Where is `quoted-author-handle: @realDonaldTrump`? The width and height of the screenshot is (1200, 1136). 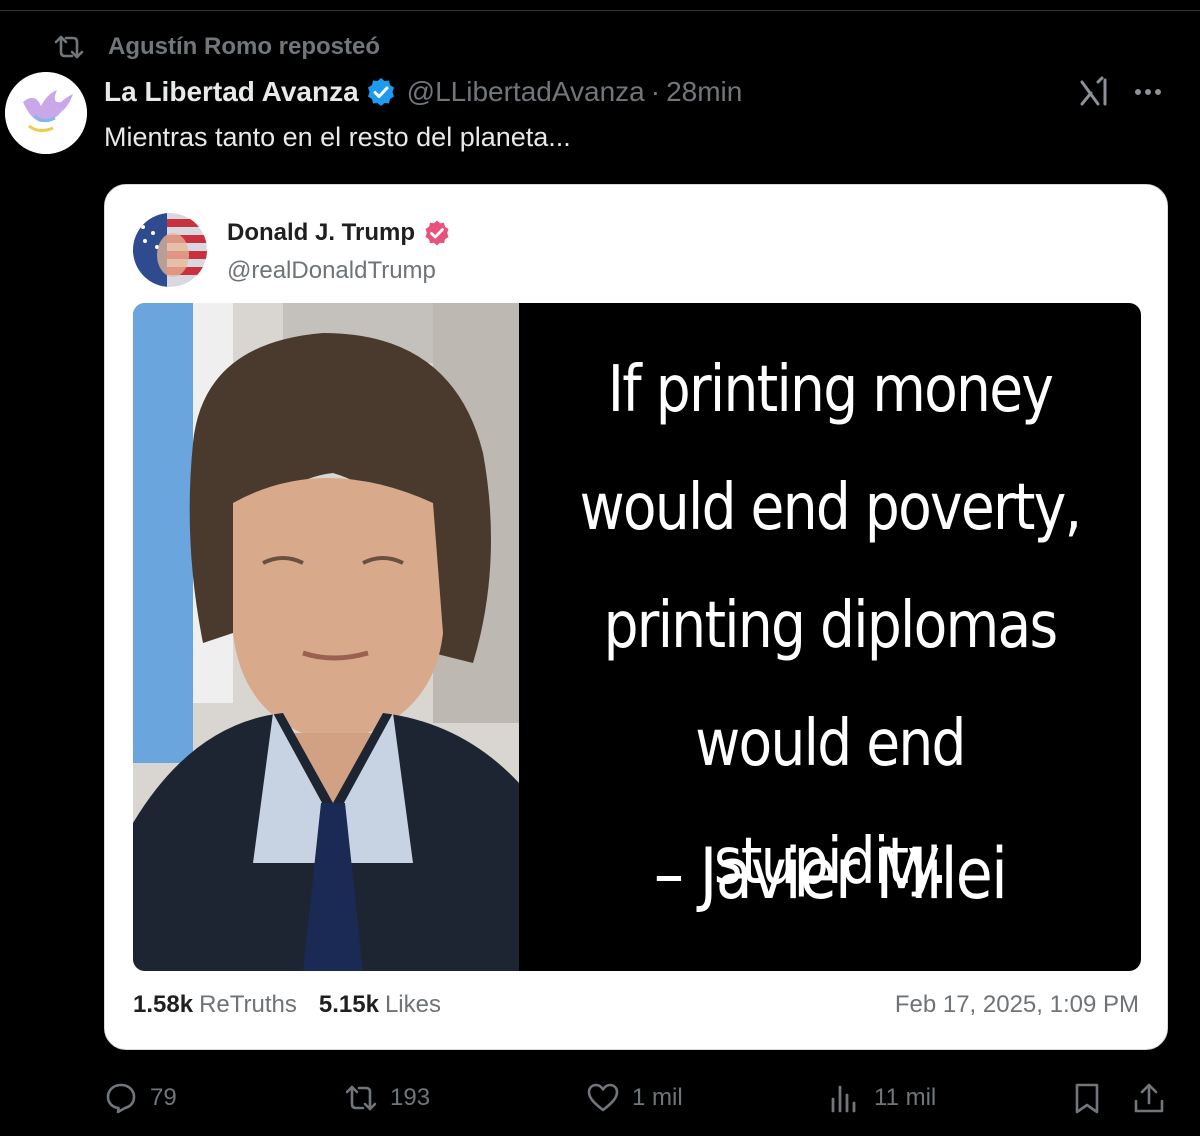
quoted-author-handle: @realDonaldTrump is located at coordinates (331, 270).